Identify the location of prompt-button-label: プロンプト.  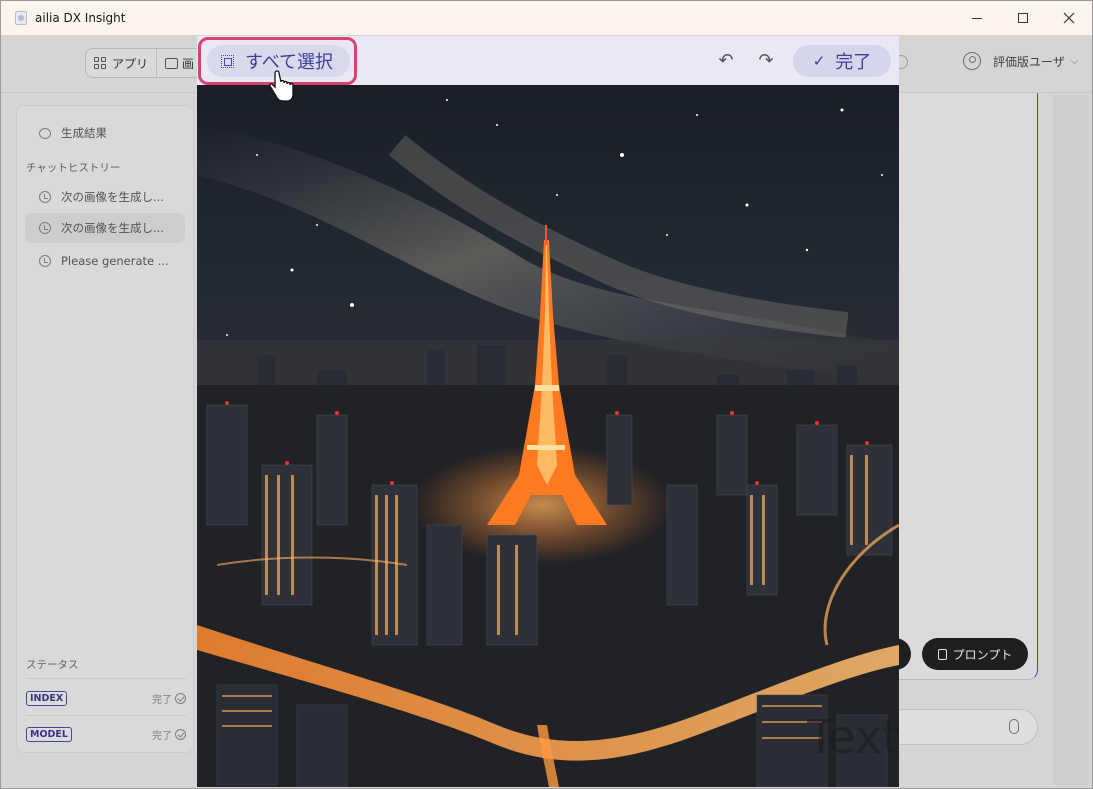
(982, 654).